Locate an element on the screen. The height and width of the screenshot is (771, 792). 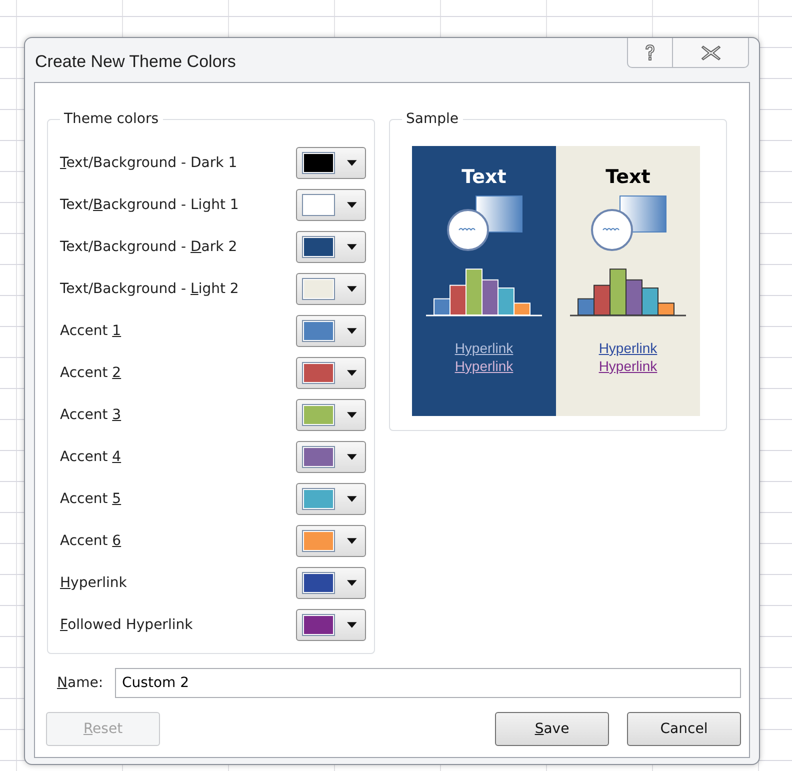
cancel-button: Cancel is located at coordinates (684, 729).